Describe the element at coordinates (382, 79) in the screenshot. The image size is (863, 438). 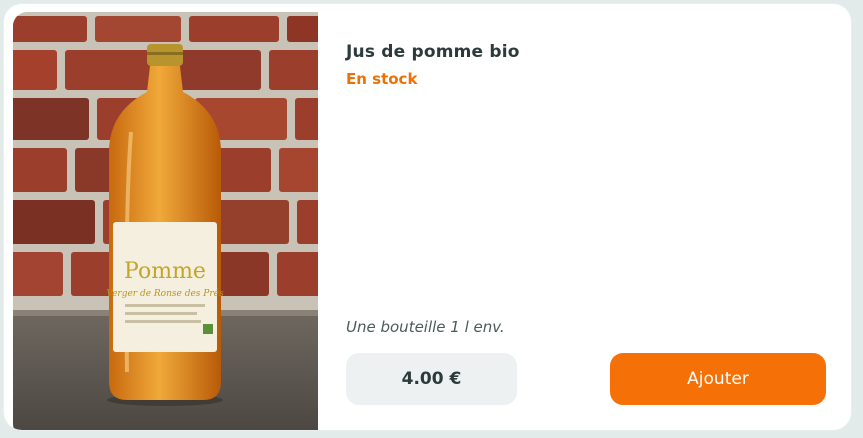
I see `stock-status: En stock` at that location.